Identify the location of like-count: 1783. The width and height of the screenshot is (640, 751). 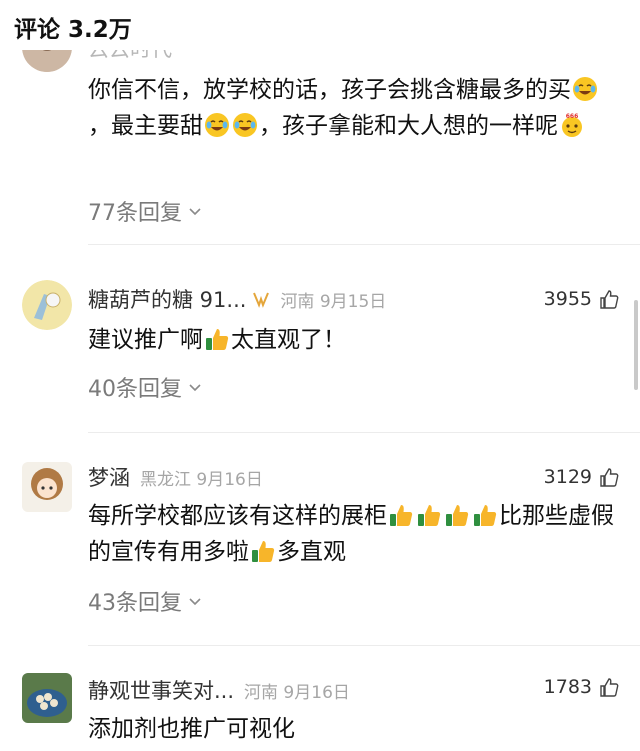
(567, 687).